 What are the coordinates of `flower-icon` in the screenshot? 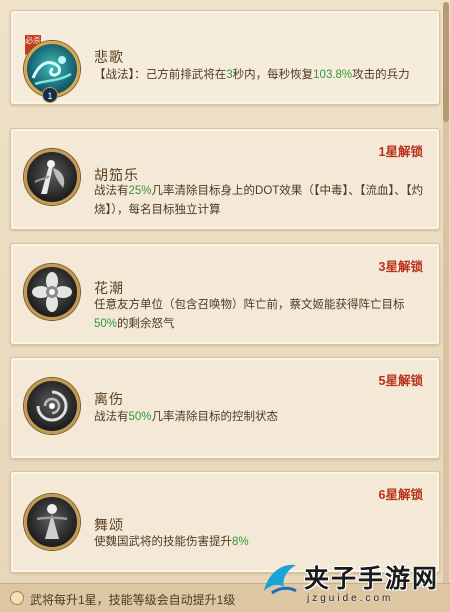 It's located at (52, 292).